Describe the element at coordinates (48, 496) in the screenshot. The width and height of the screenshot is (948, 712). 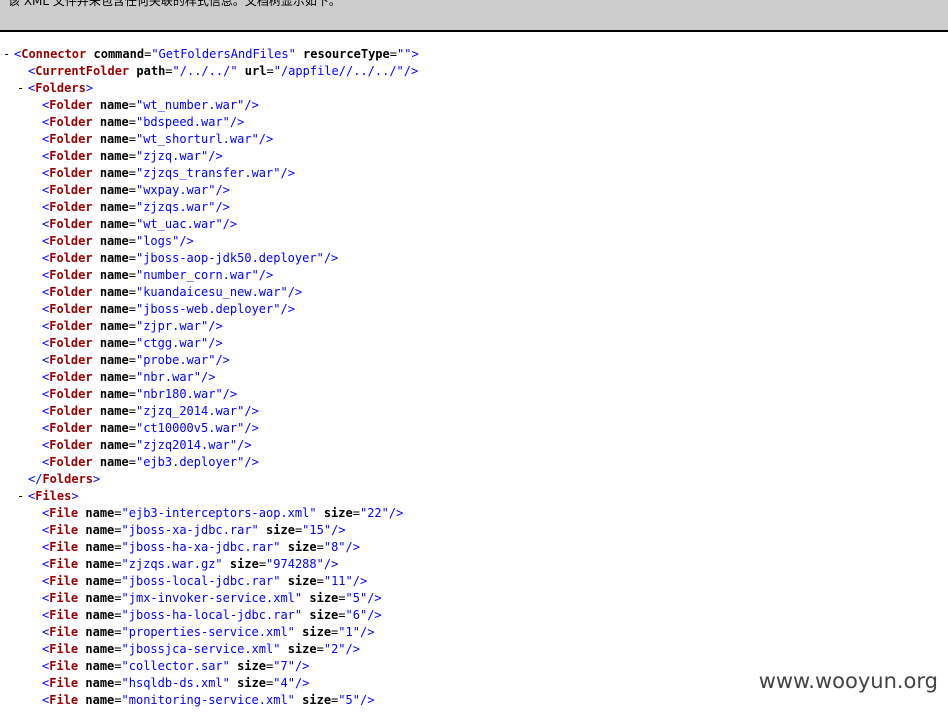
I see `files-open-tag: - <Files>` at that location.